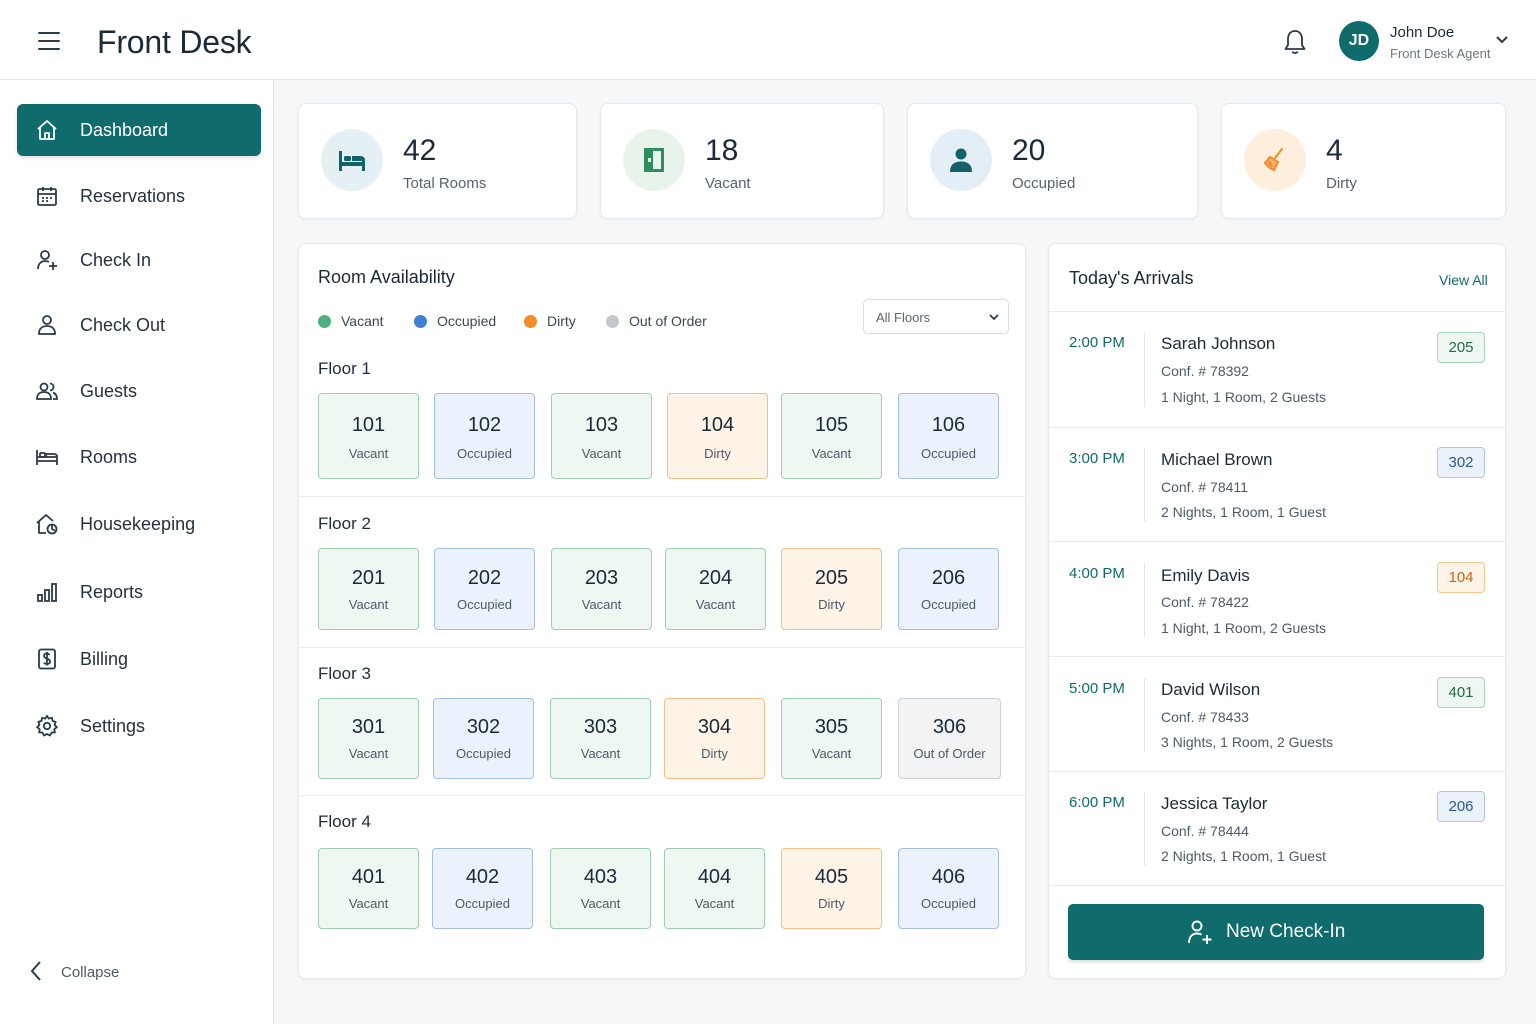  What do you see at coordinates (47, 725) in the screenshot?
I see `gear-icon` at bounding box center [47, 725].